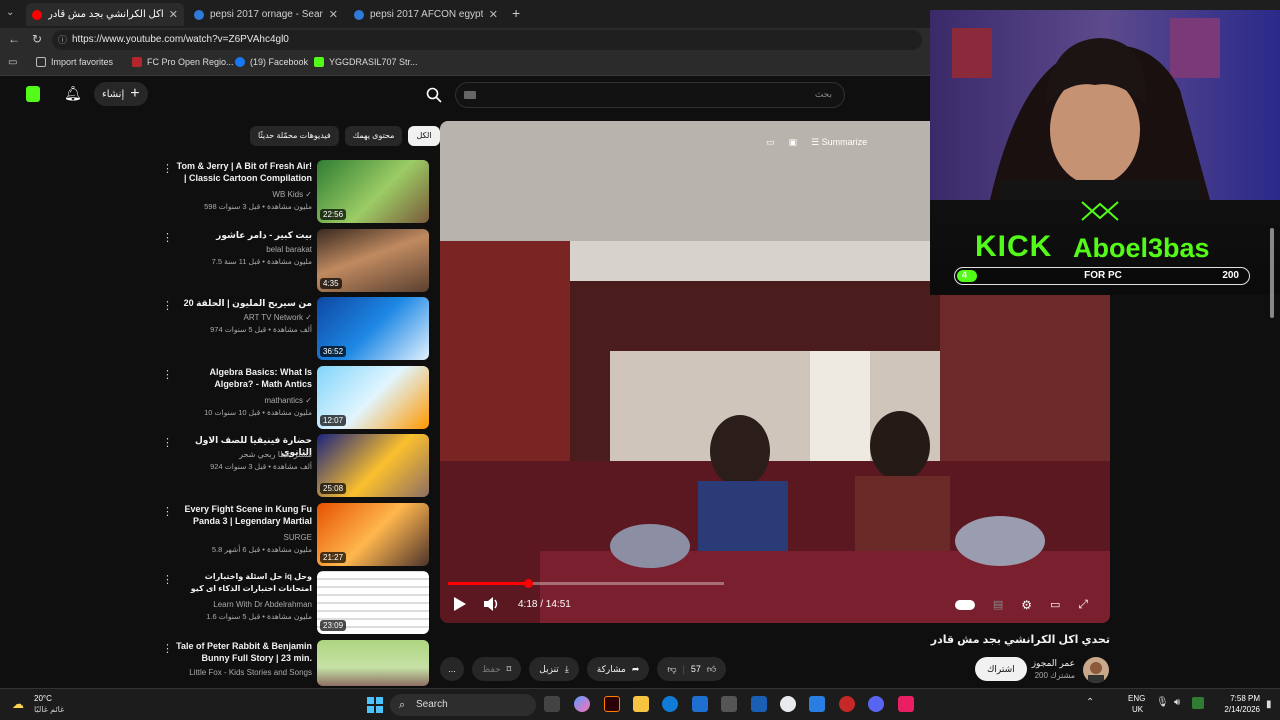 The image size is (1280, 720). What do you see at coordinates (62, 40) in the screenshot?
I see `site-info-icon: ⓘ` at bounding box center [62, 40].